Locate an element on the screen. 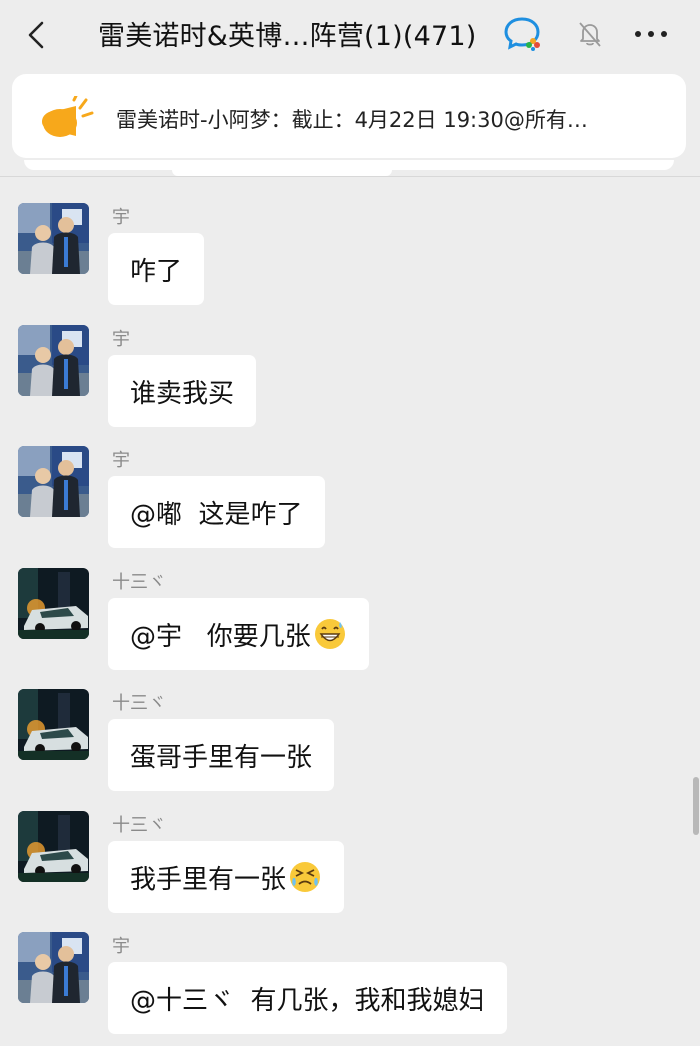 This screenshot has width=700, height=1046. message-text: 谁卖我买 is located at coordinates (182, 393).